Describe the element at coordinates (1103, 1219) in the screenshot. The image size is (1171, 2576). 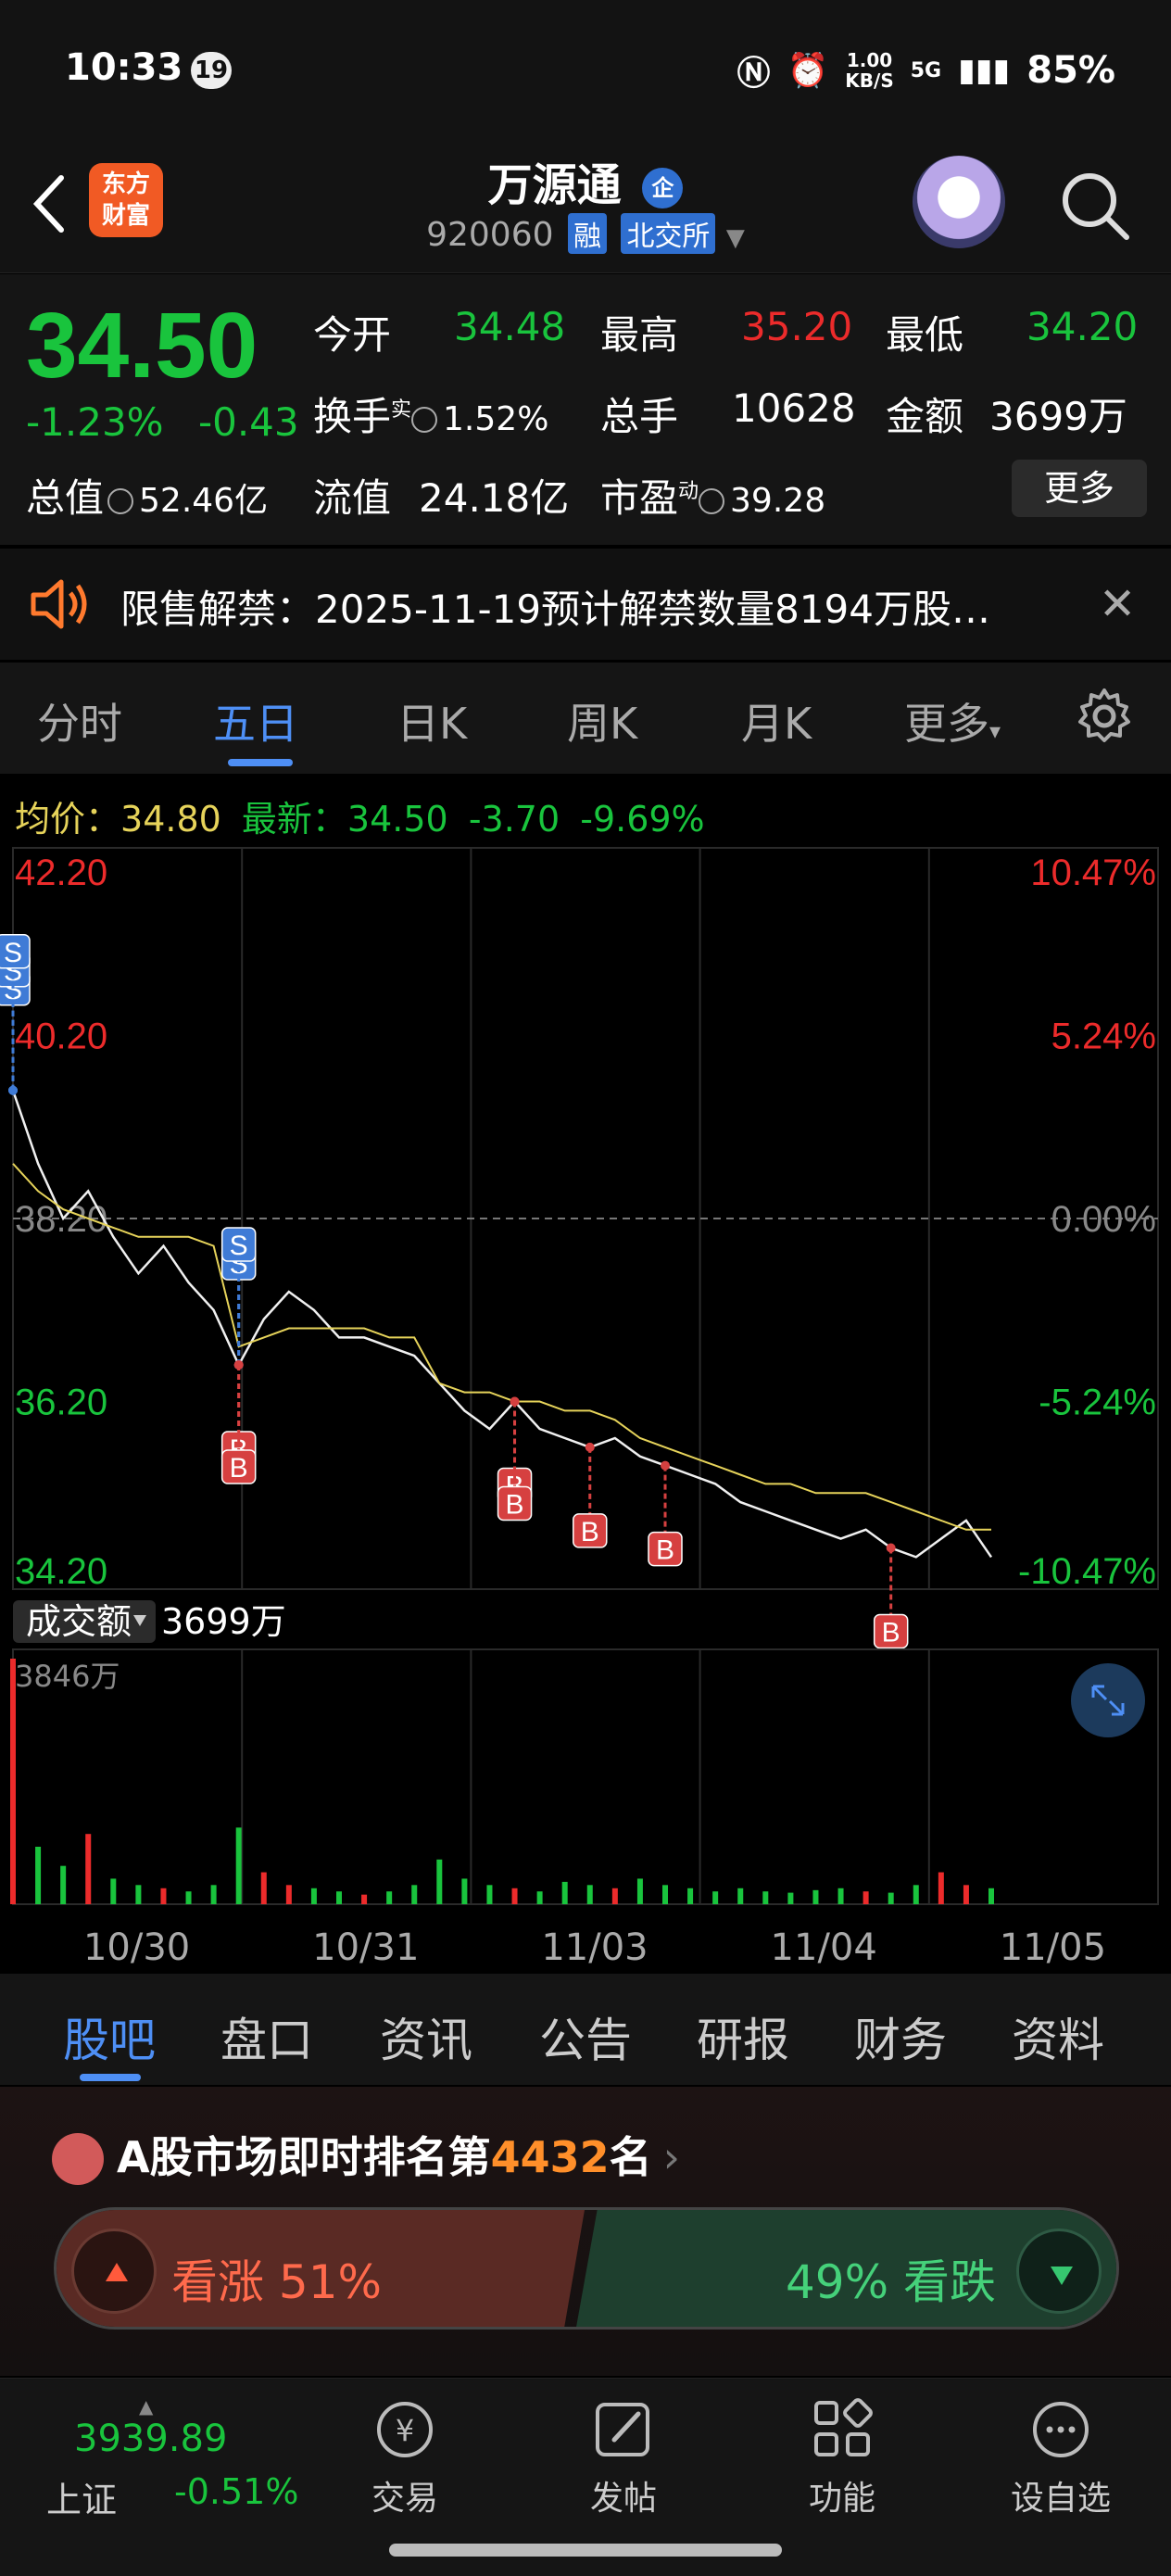
I see `y-tick-right: 0.00%` at that location.